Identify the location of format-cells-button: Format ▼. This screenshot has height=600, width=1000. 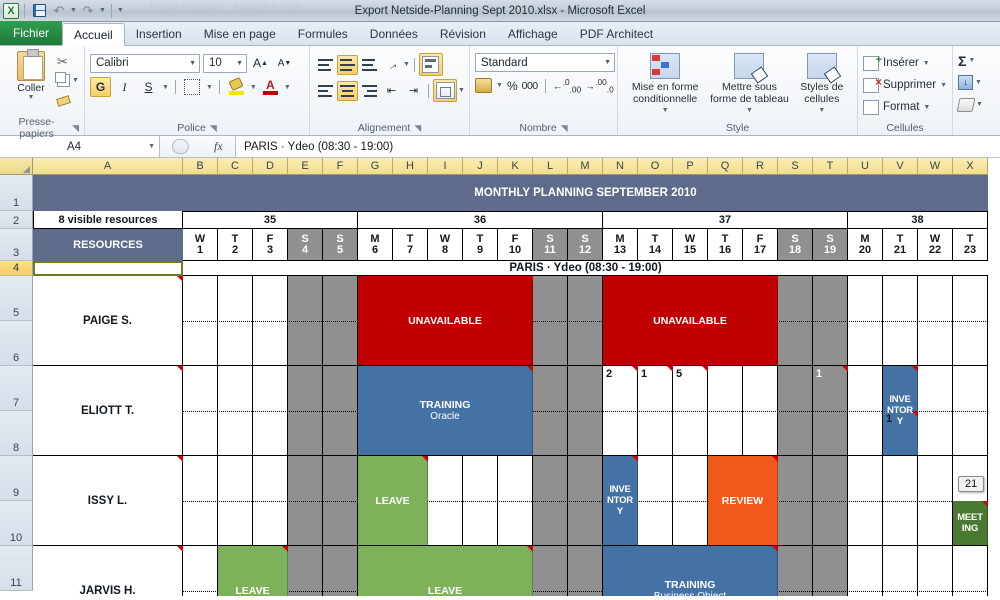
(896, 107).